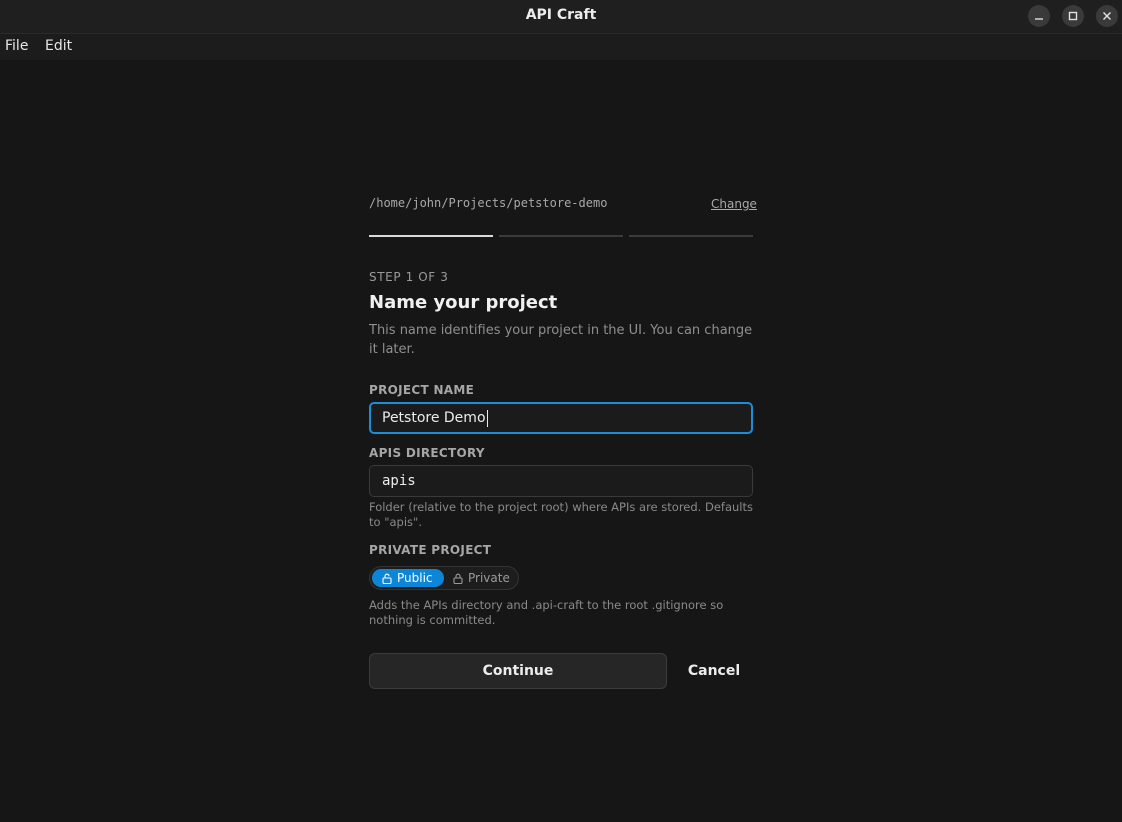  I want to click on apis-directory-value: apis, so click(399, 481).